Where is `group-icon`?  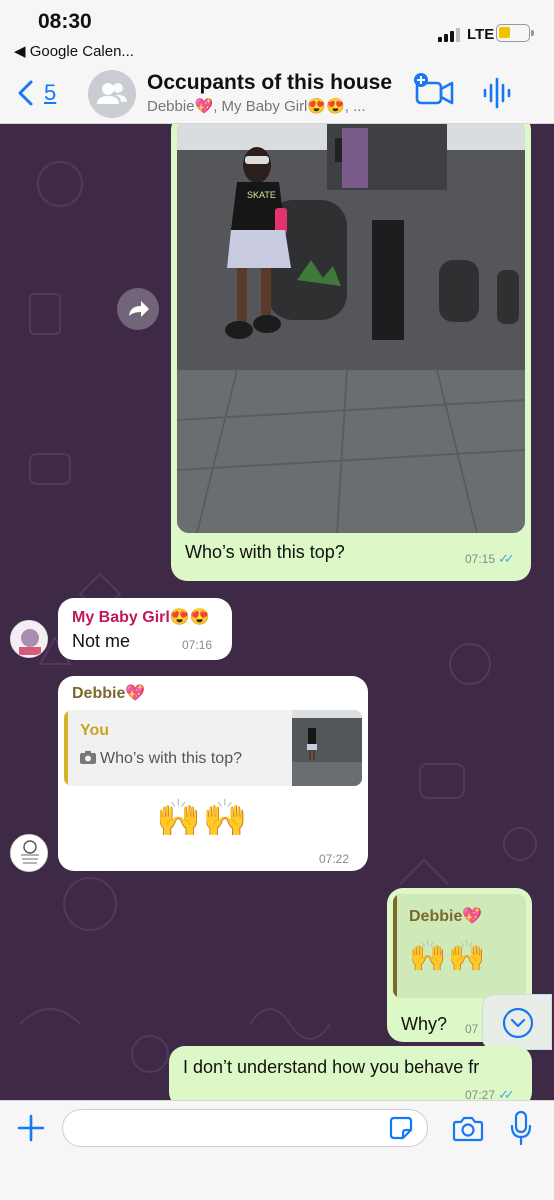
group-icon is located at coordinates (112, 93).